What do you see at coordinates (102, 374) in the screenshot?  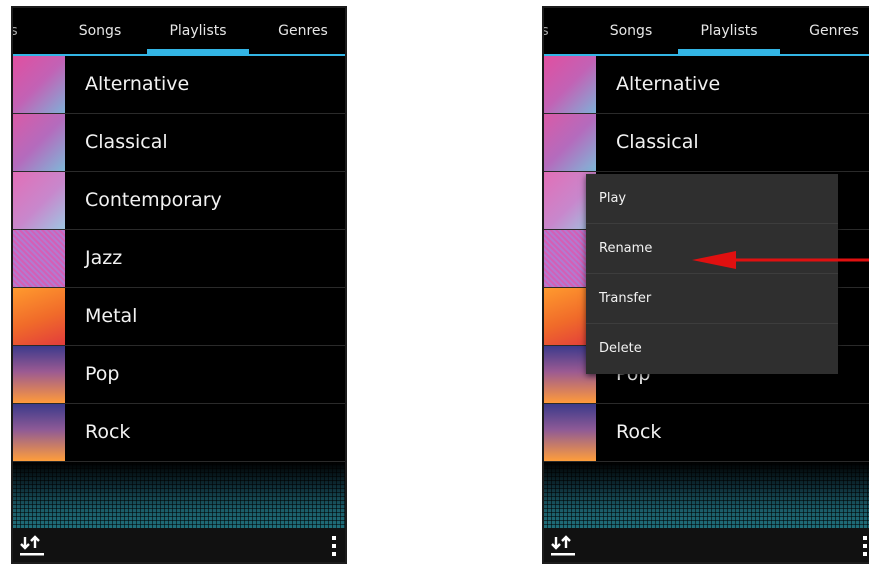 I see `playlist-label: Pop` at bounding box center [102, 374].